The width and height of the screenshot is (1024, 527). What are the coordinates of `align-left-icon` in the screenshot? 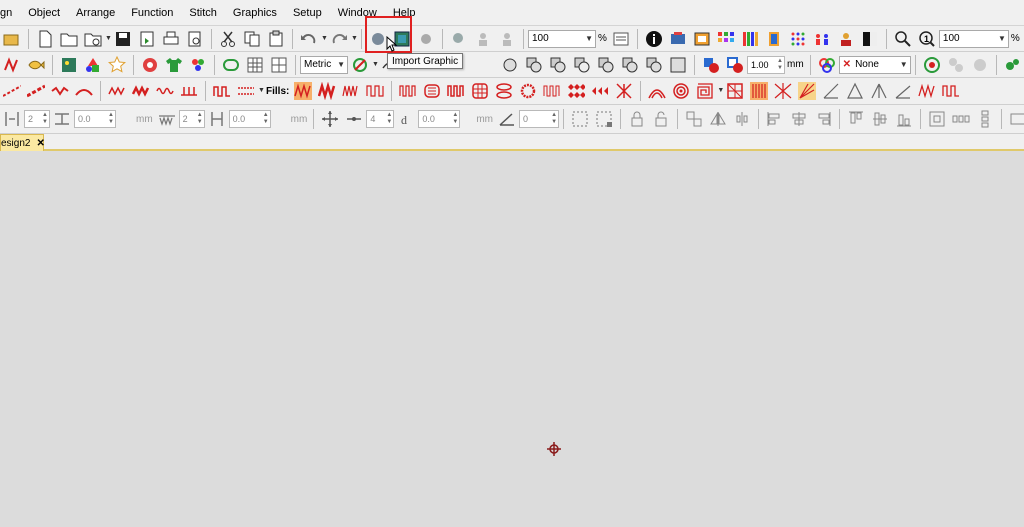 It's located at (775, 119).